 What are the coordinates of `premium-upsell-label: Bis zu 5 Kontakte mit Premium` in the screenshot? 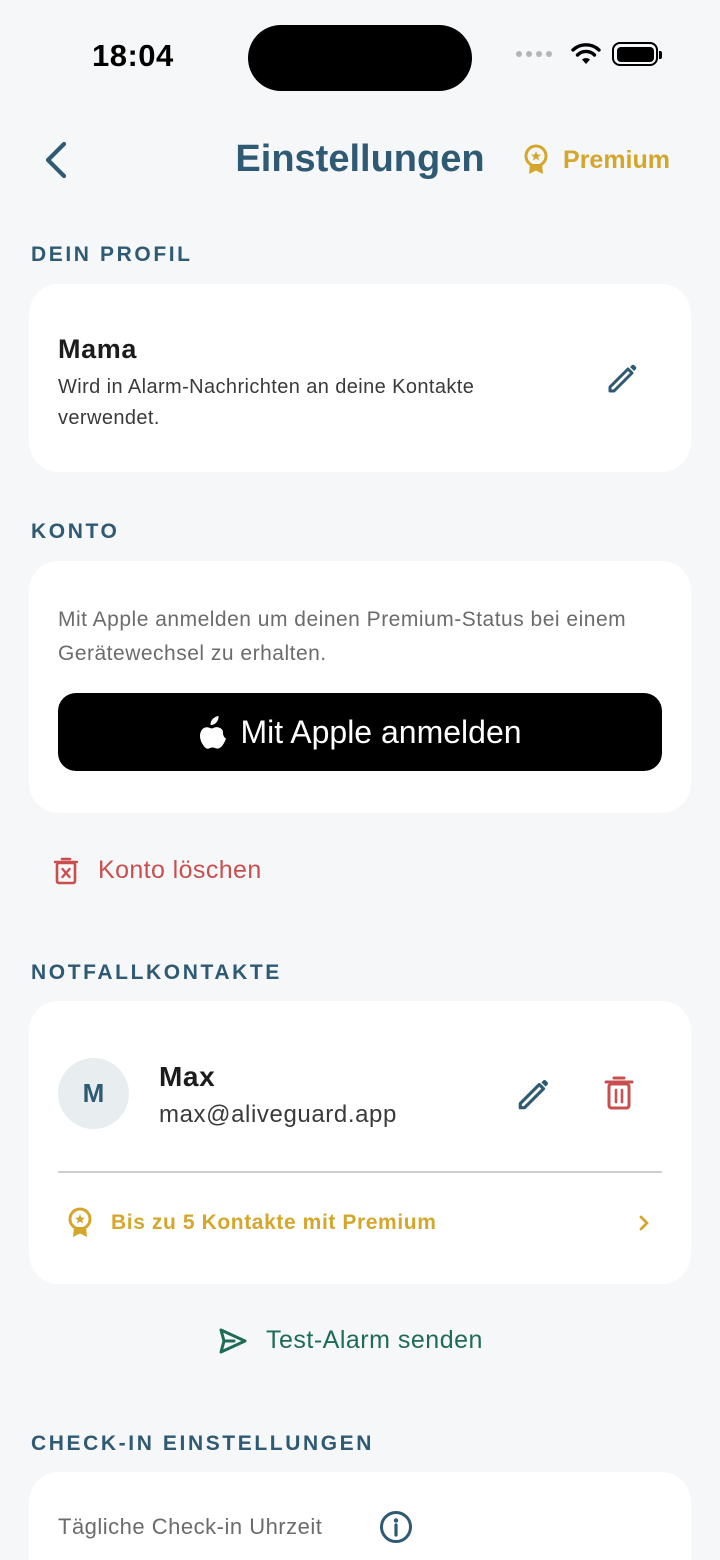 It's located at (274, 1222).